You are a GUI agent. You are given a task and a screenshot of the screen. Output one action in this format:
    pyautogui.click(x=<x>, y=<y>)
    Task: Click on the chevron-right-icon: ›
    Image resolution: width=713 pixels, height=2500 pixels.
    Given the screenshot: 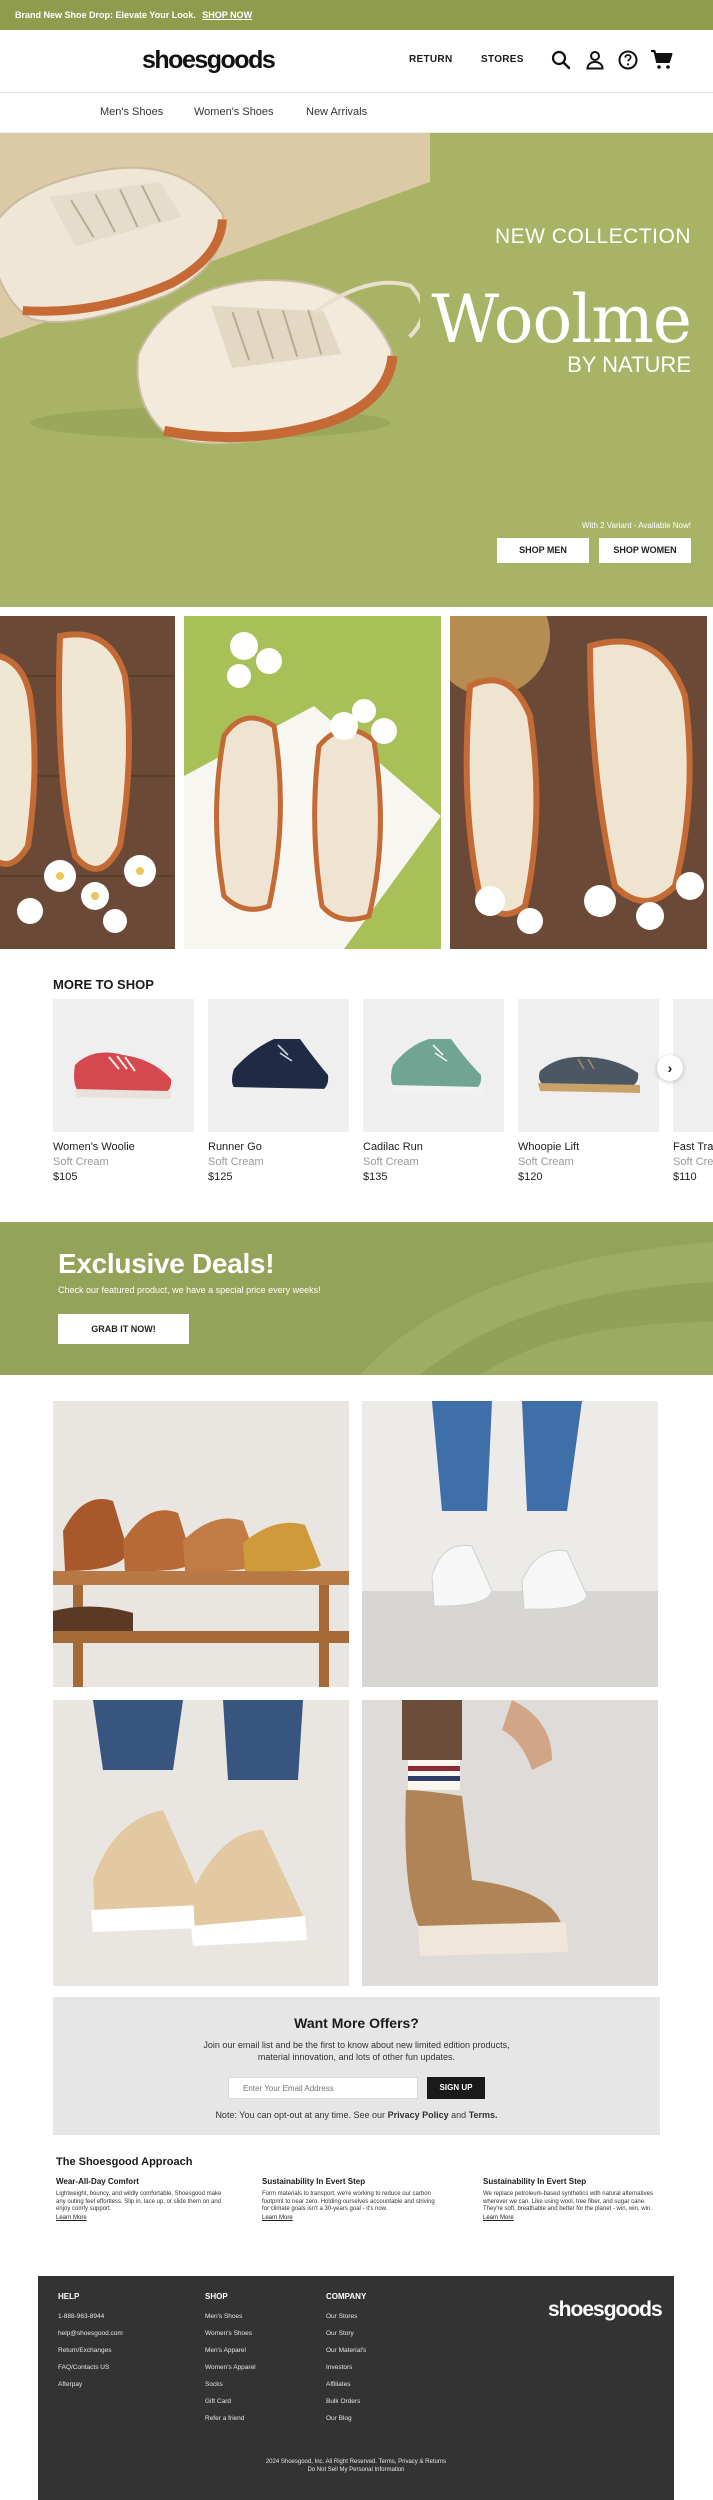 What is the action you would take?
    pyautogui.click(x=670, y=1068)
    